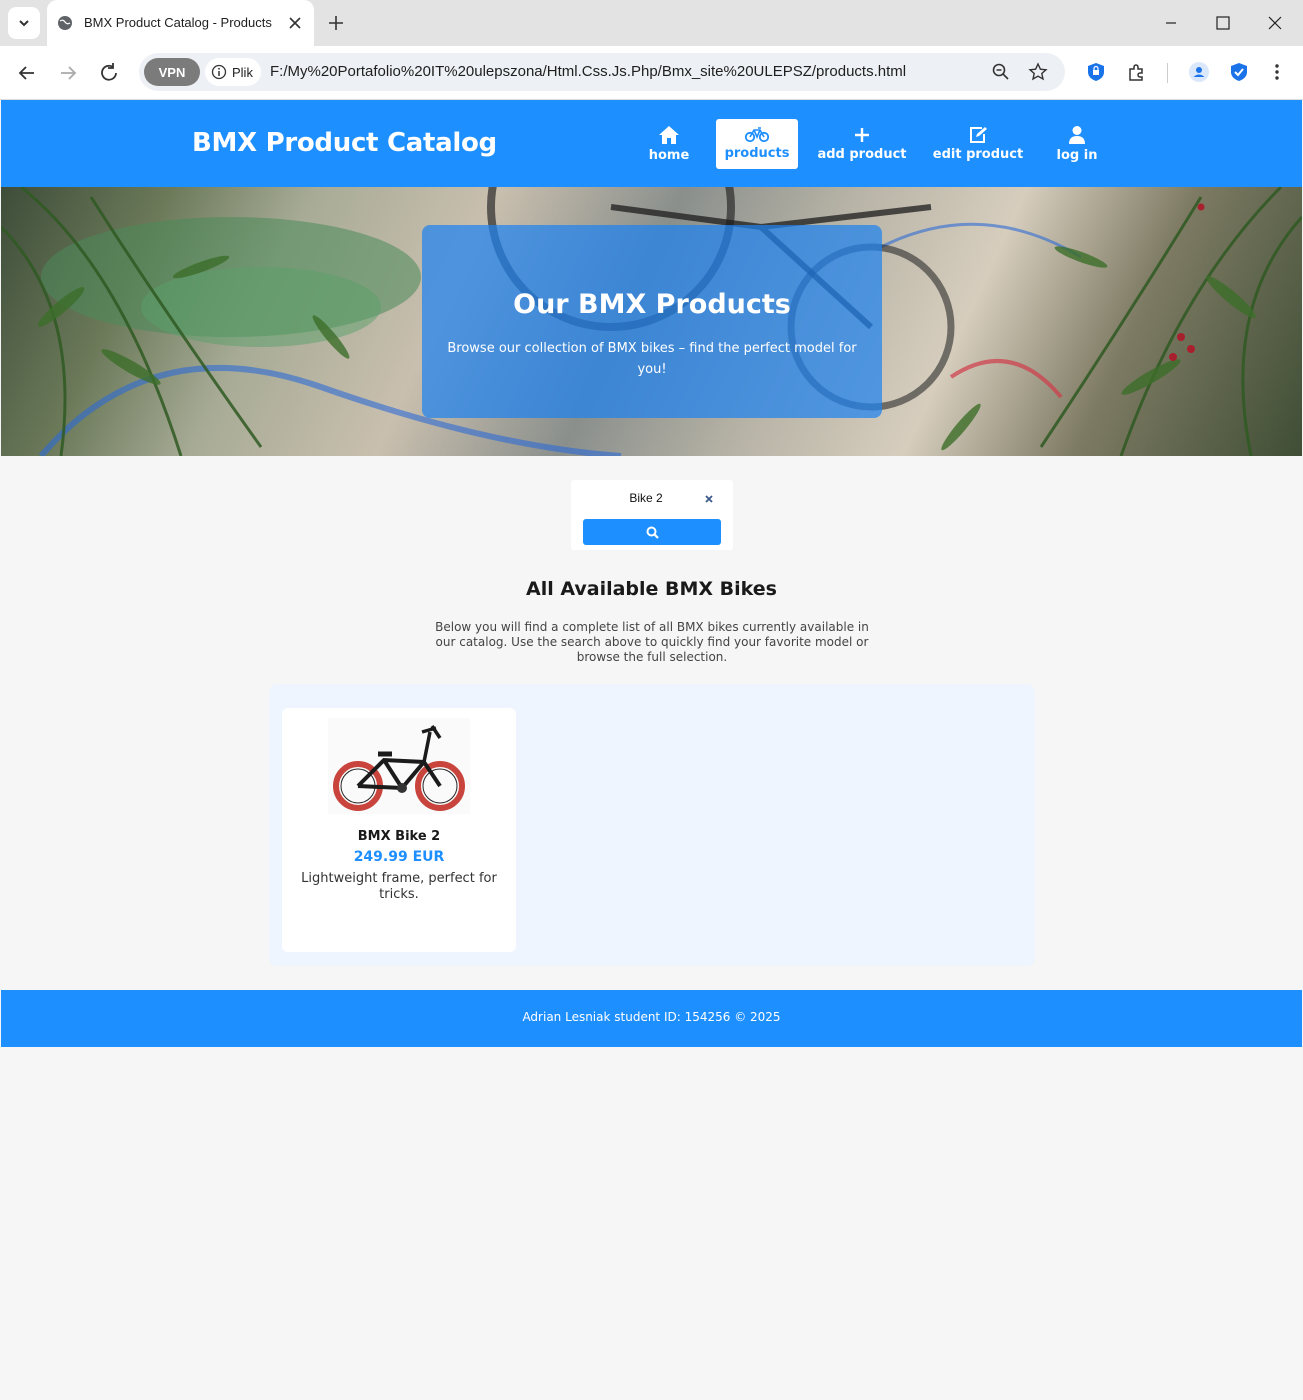 Image resolution: width=1303 pixels, height=1400 pixels. I want to click on password-shield-icon, so click(1096, 72).